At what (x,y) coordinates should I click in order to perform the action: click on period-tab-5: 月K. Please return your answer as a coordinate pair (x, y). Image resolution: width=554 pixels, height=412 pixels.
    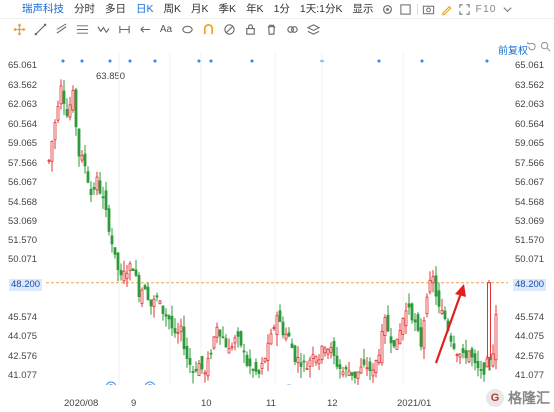
    Looking at the image, I should click on (200, 9).